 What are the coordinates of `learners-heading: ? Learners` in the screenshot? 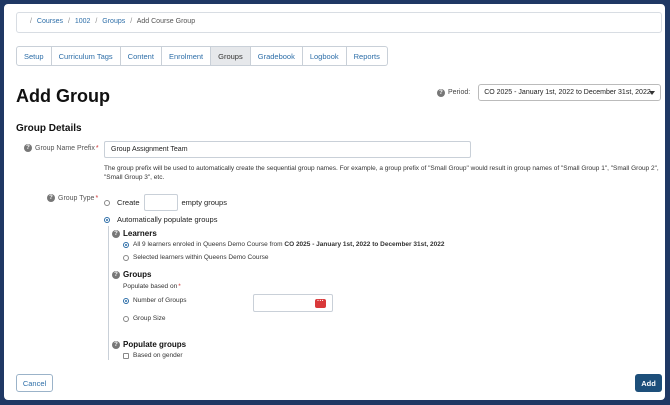 It's located at (134, 233).